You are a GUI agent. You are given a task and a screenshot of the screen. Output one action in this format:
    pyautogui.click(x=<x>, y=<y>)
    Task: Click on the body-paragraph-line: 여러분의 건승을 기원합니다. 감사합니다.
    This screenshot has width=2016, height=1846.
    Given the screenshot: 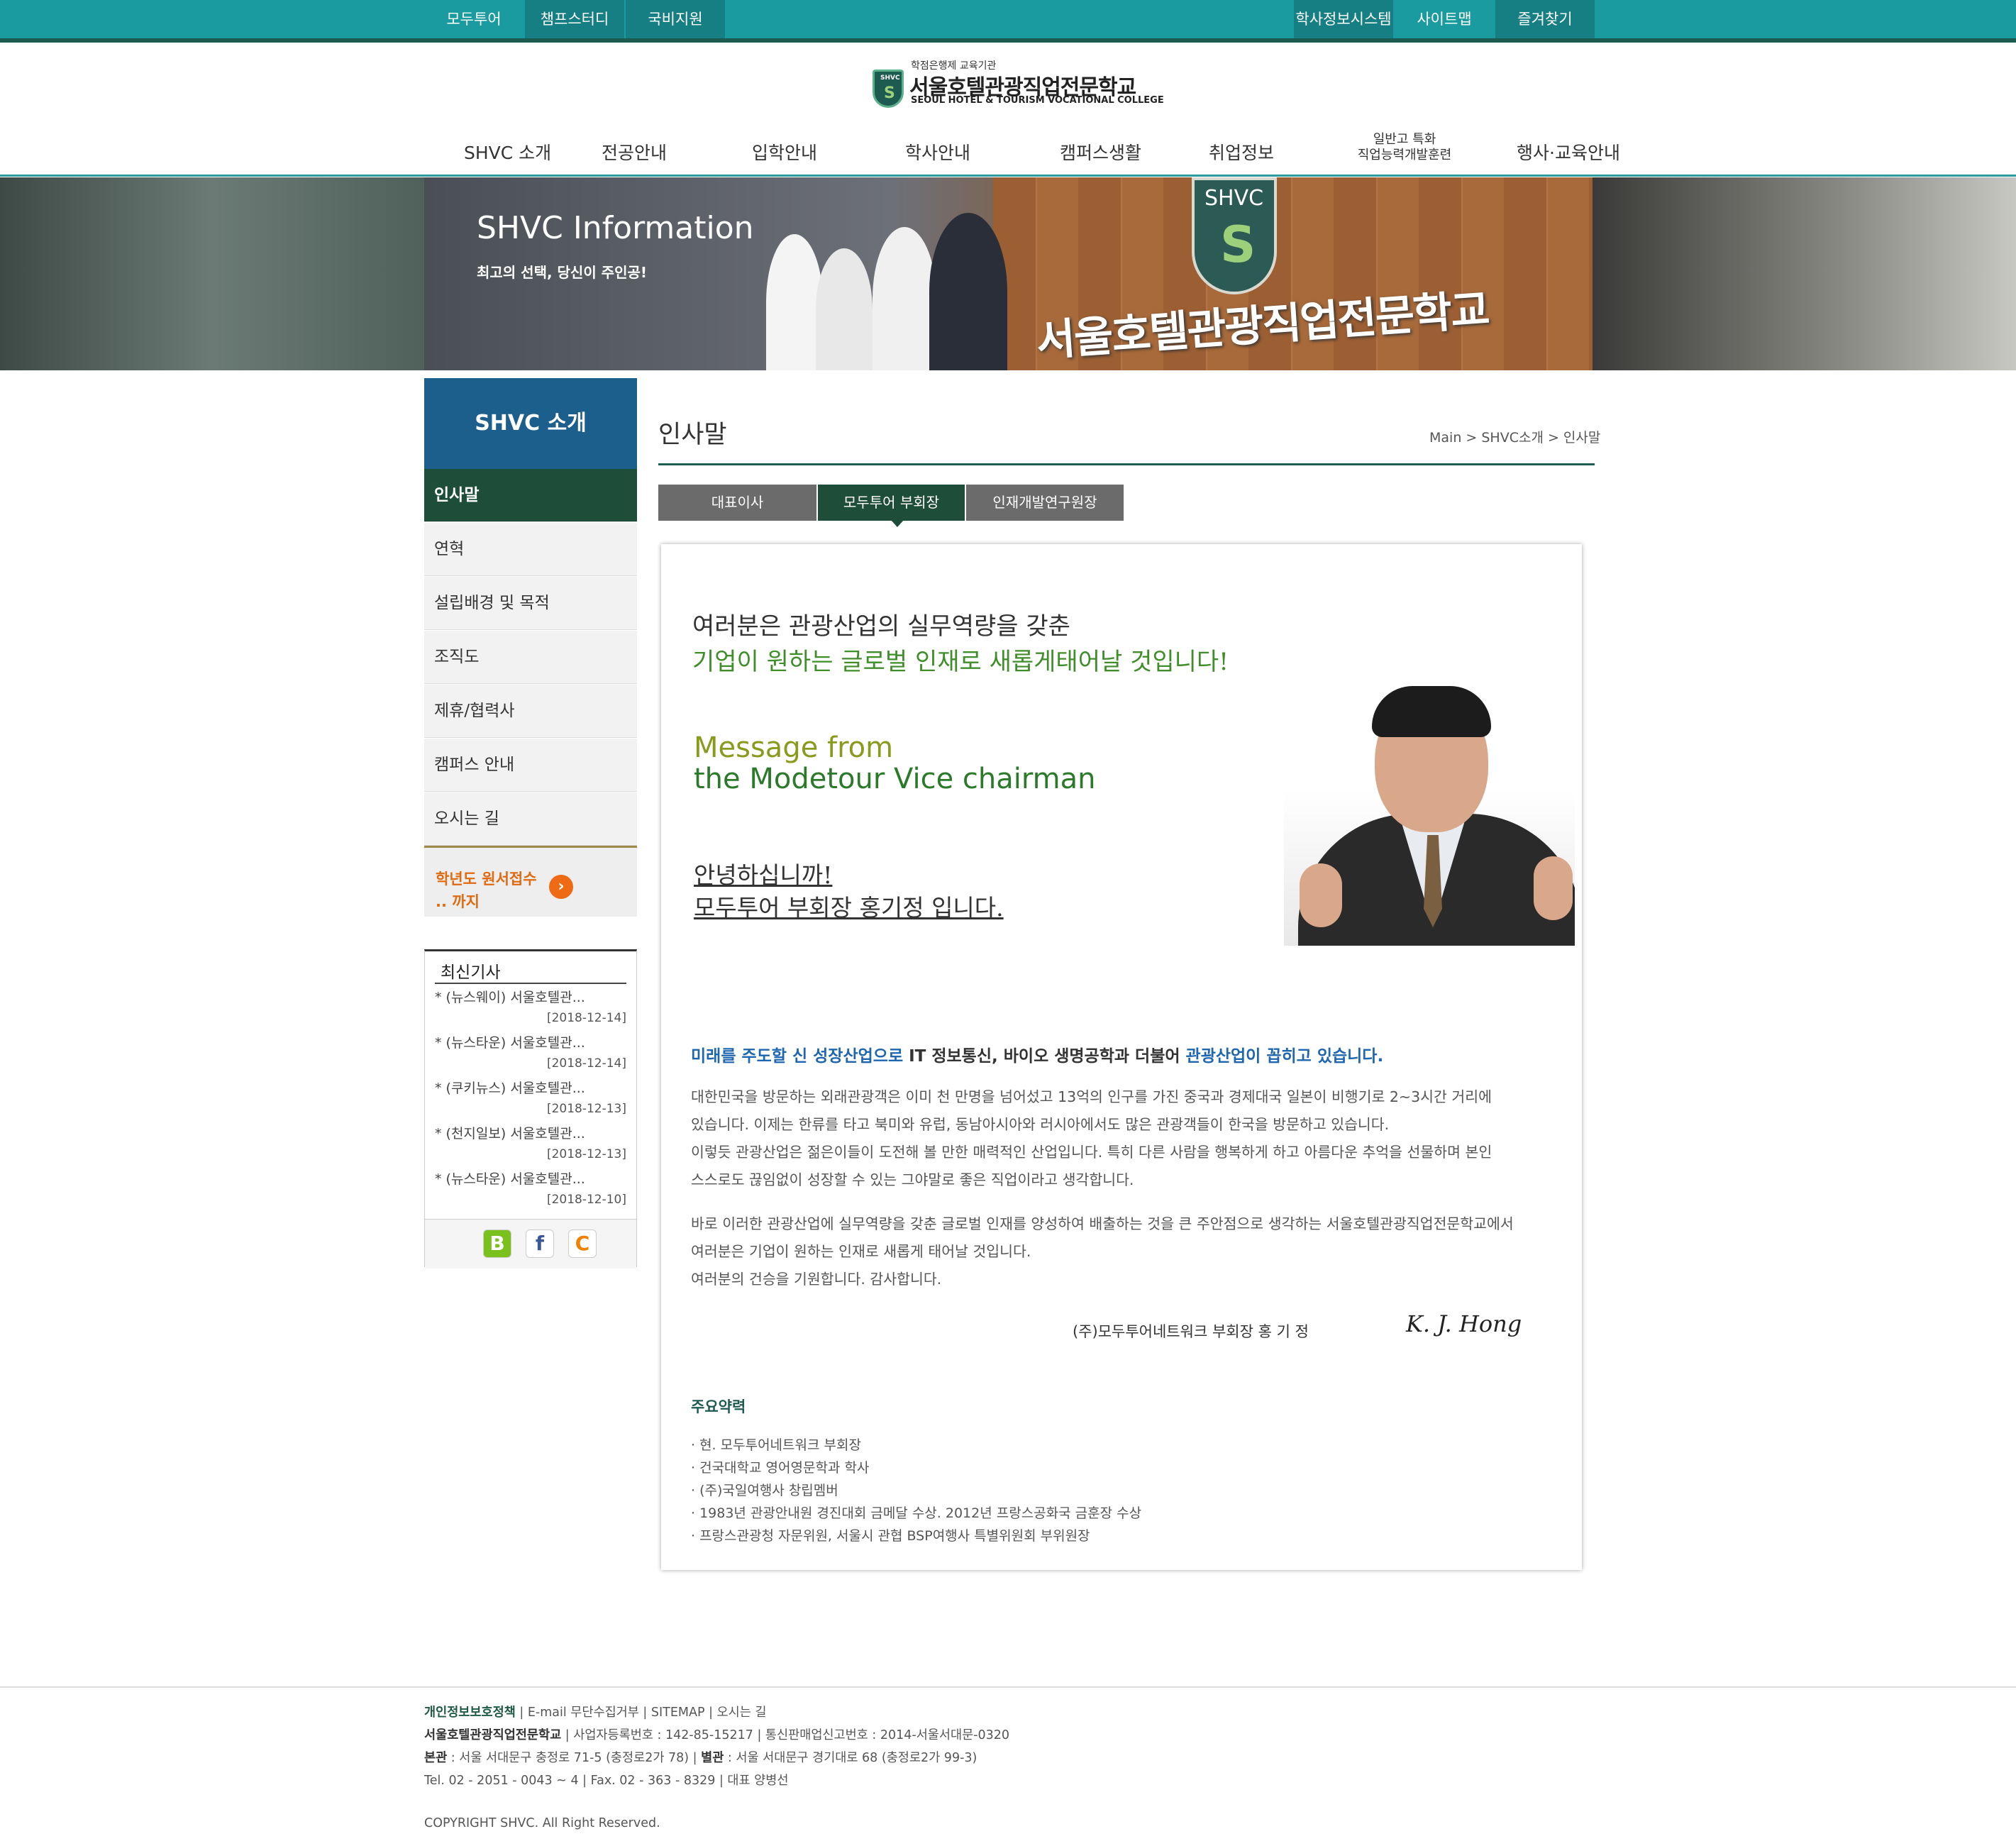 What is the action you would take?
    pyautogui.click(x=817, y=1279)
    